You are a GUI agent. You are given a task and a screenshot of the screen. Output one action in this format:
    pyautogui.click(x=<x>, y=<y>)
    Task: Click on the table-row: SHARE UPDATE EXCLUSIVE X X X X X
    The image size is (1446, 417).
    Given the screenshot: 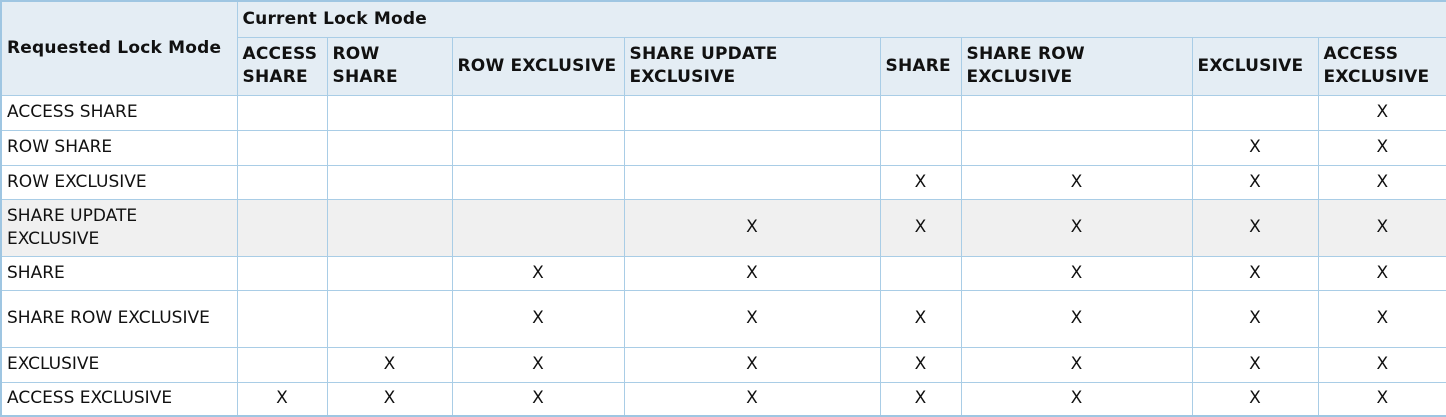 What is the action you would take?
    pyautogui.click(x=723, y=227)
    